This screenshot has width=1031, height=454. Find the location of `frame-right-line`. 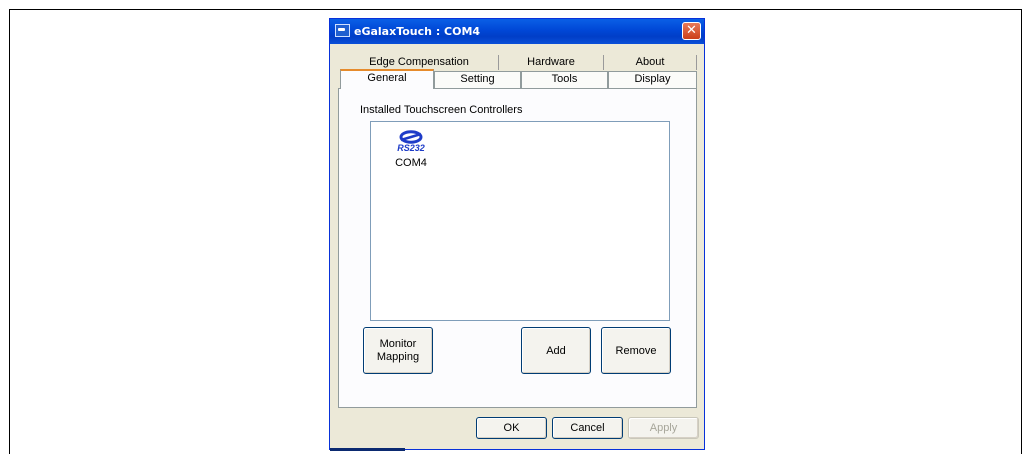

frame-right-line is located at coordinates (1021, 231).